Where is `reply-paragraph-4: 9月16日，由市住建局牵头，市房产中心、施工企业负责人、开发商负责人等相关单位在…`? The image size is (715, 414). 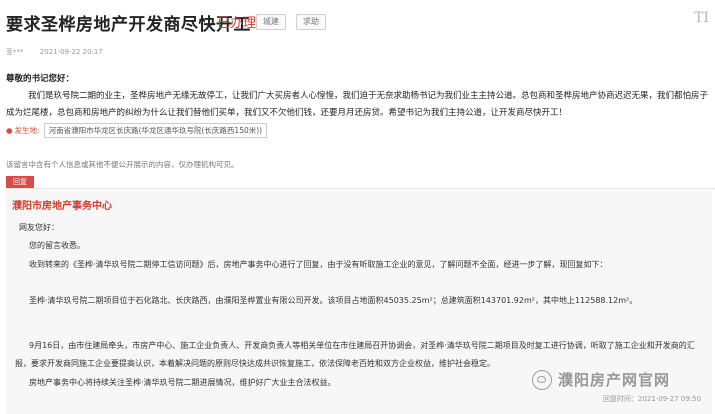
reply-paragraph-4: 9月16日，由市住建局牵头，市房产中心、施工企业负责人、开发商负责人等相关单位在… is located at coordinates (355, 354).